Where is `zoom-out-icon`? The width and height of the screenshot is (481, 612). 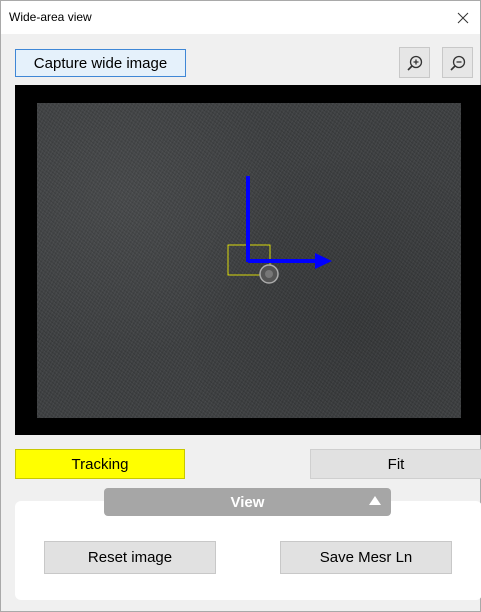
zoom-out-icon is located at coordinates (457, 63).